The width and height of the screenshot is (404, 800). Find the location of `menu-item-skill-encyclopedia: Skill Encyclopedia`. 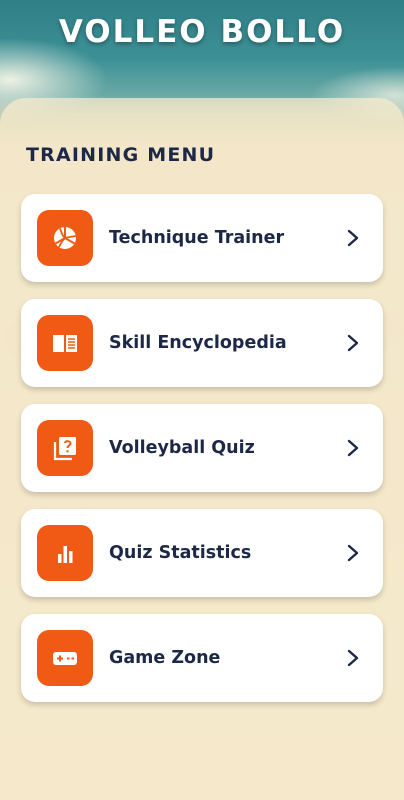

menu-item-skill-encyclopedia: Skill Encyclopedia is located at coordinates (202, 343).